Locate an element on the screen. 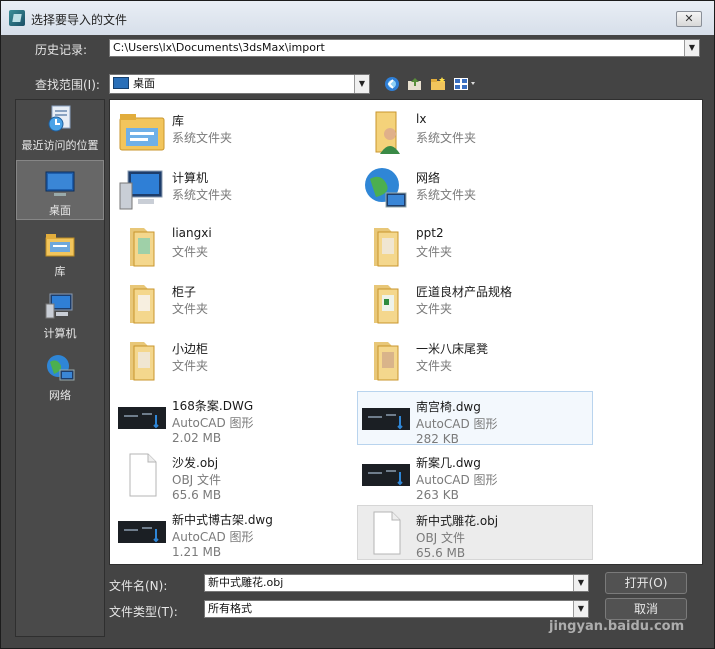  cancel-button: 取消 is located at coordinates (646, 609).